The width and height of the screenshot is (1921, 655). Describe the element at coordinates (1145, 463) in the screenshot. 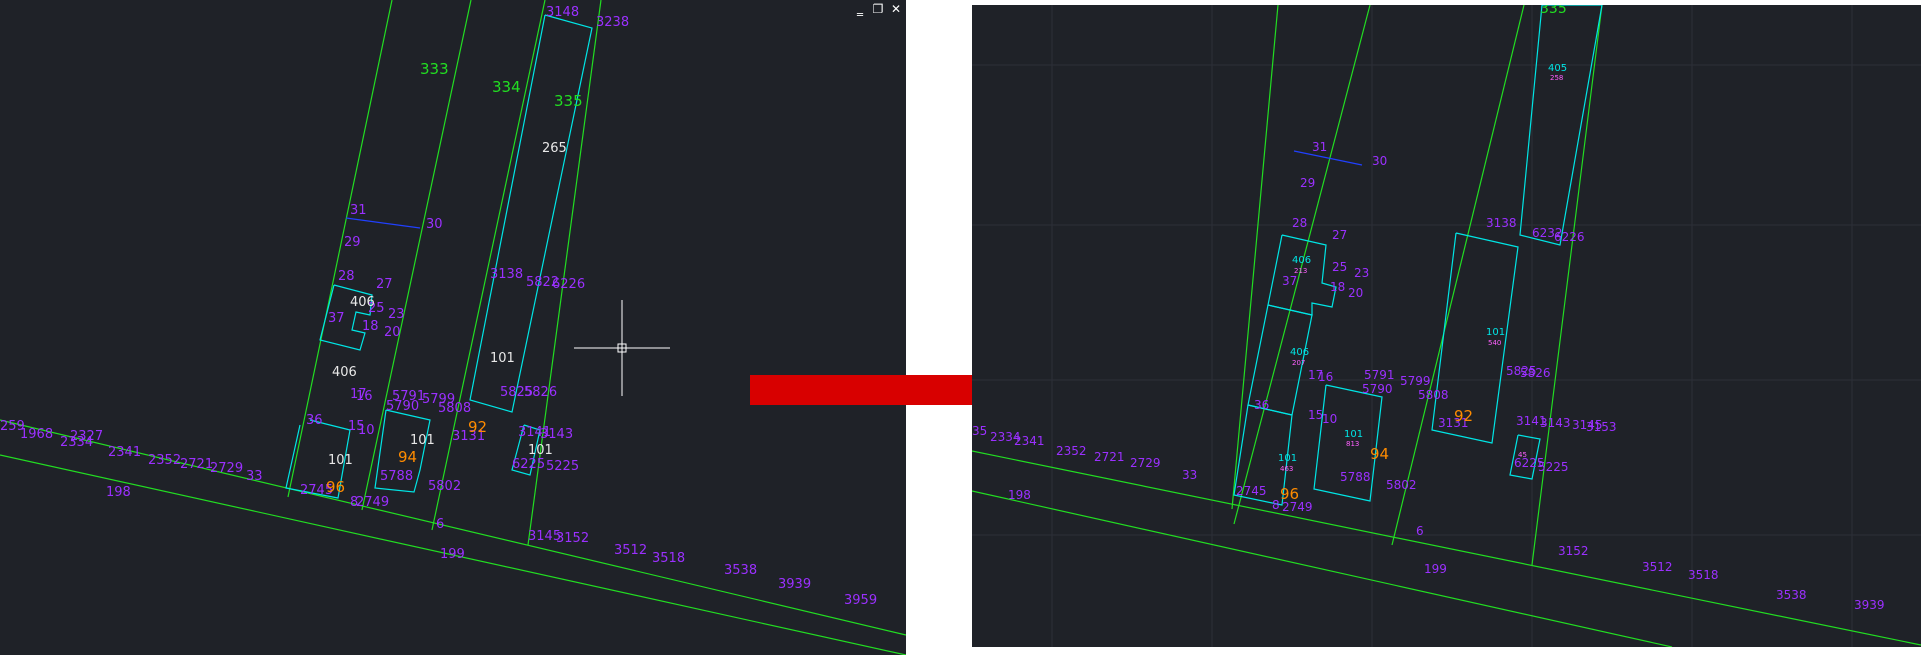

I see `point-label: 2729` at that location.